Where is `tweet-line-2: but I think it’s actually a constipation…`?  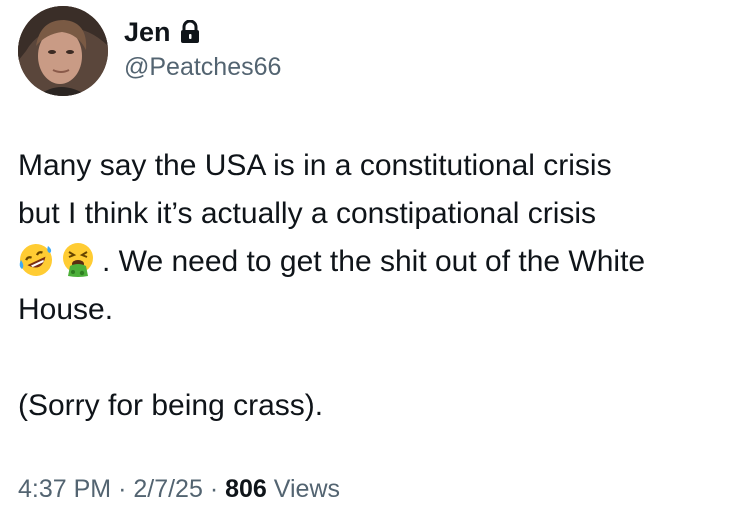
tweet-line-2: but I think it’s actually a constipation… is located at coordinates (307, 213).